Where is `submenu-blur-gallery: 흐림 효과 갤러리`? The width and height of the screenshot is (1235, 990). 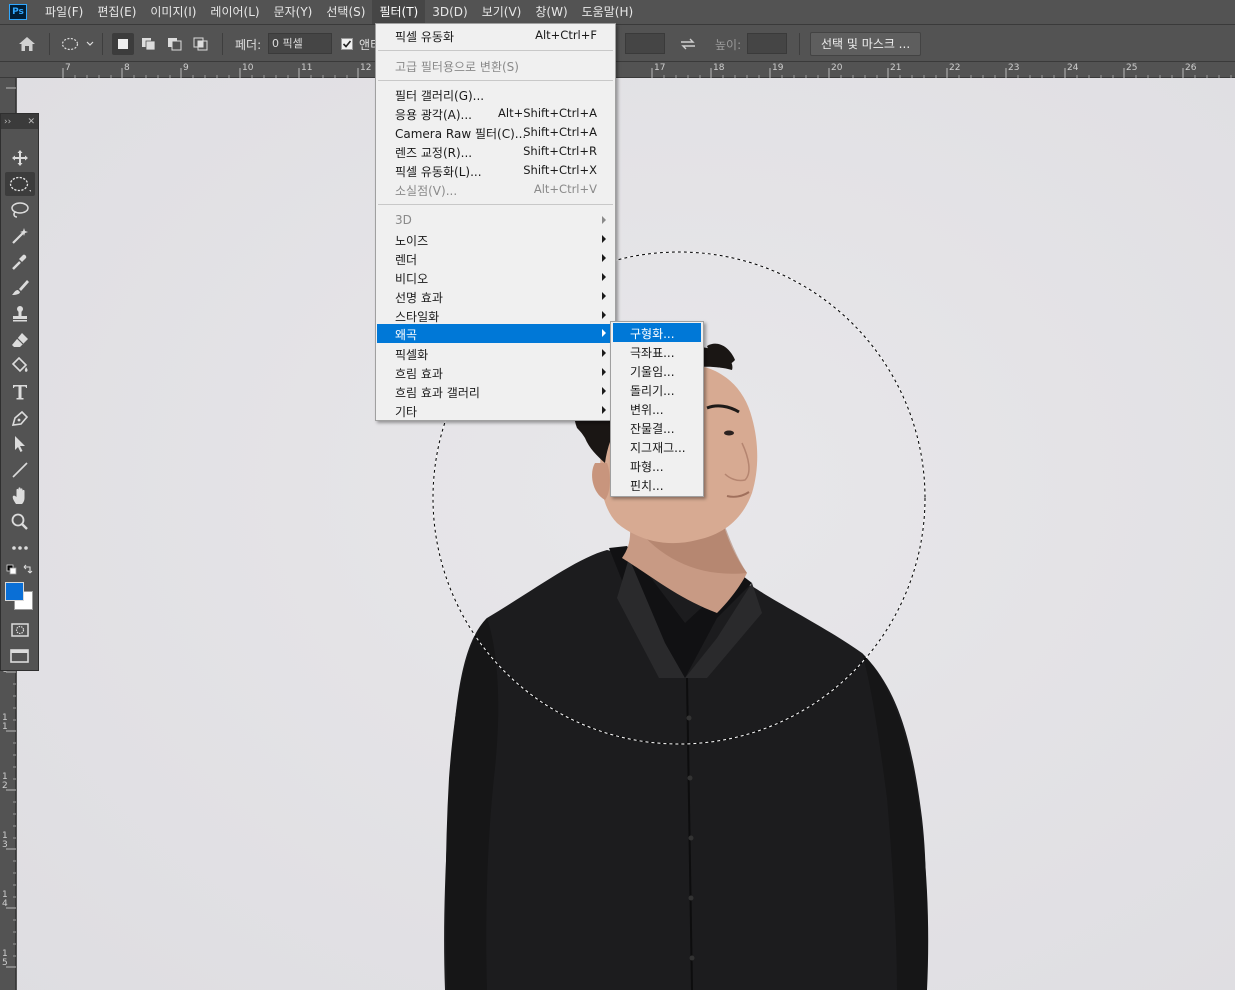
submenu-blur-gallery: 흐림 효과 갤러리 is located at coordinates (495, 391).